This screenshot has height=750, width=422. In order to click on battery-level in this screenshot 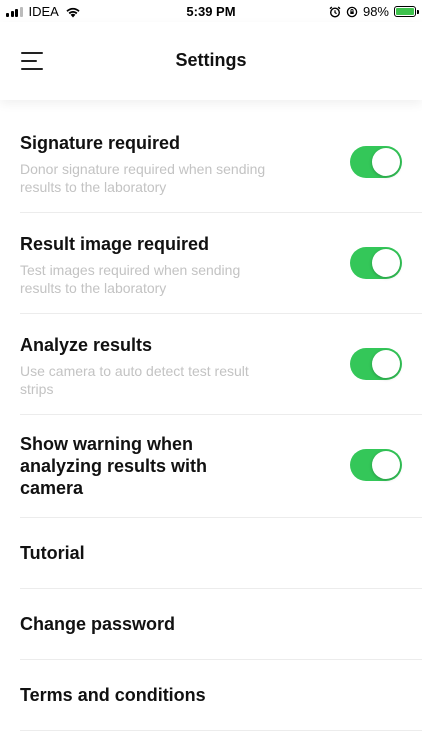, I will do `click(405, 11)`.